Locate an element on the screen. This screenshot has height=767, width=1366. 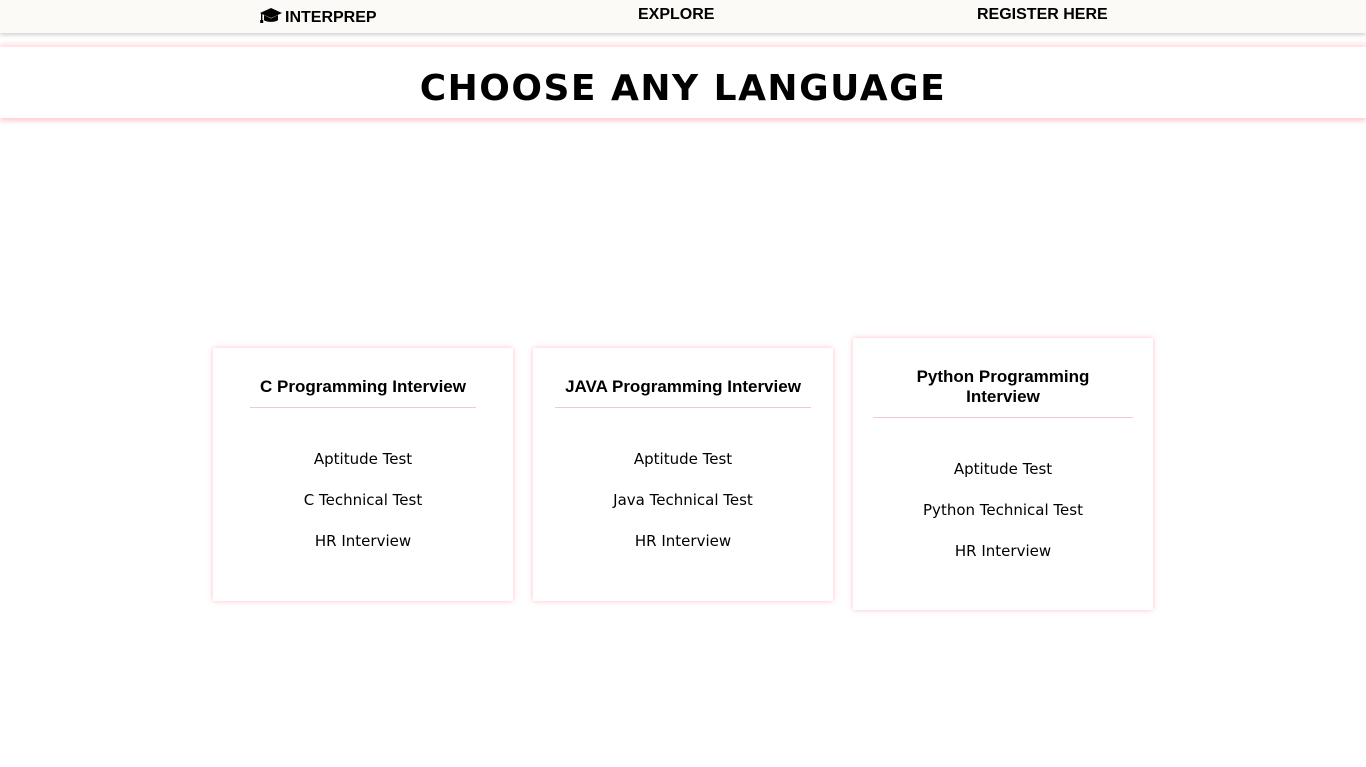
technical-test-link: Python Technical Test is located at coordinates (1003, 510).